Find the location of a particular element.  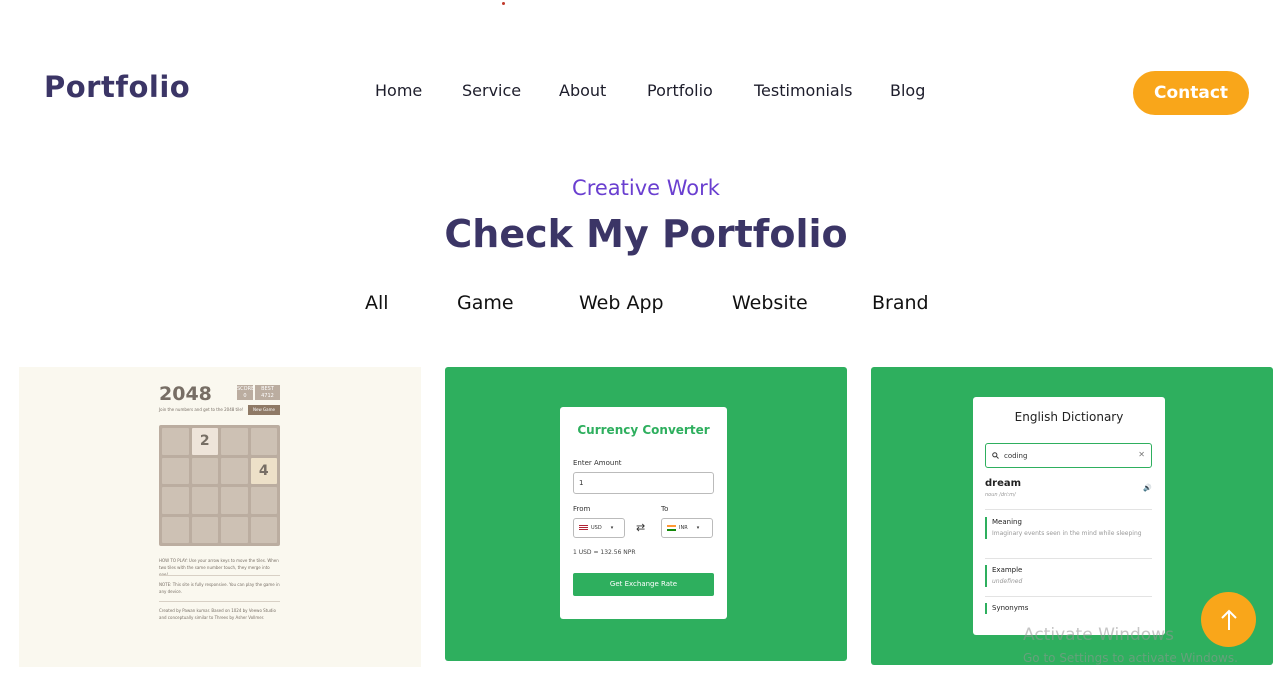

section-eyebrow: Creative Work is located at coordinates (646, 188).